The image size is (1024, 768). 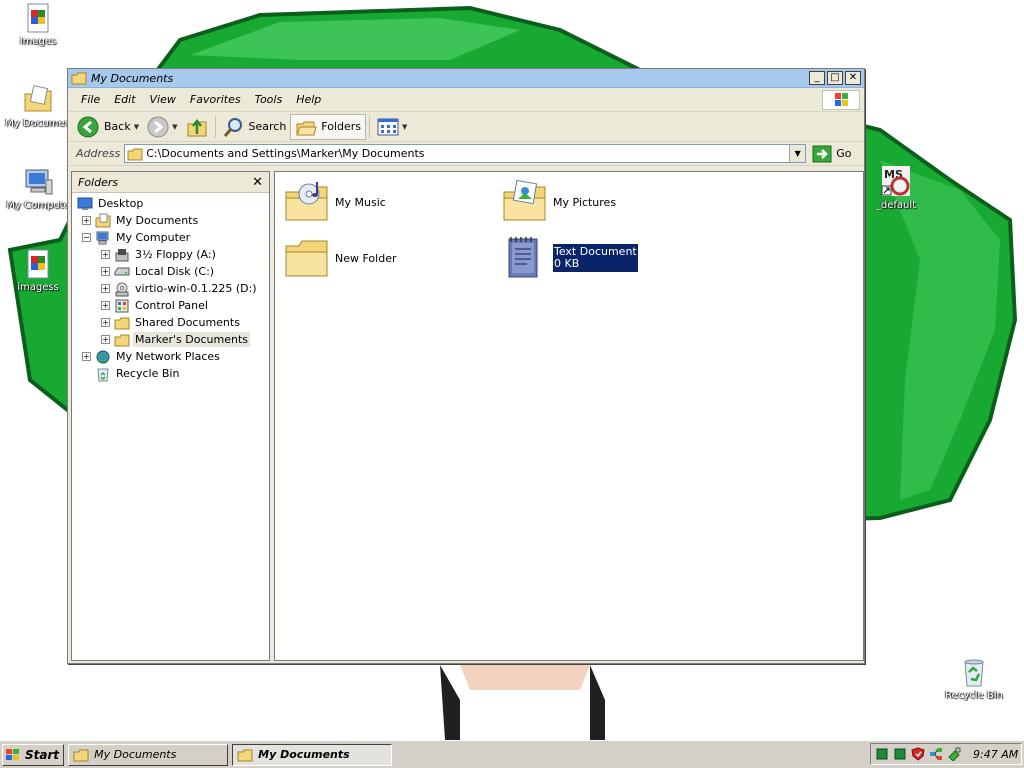 I want to click on folders-label: Folders, so click(x=341, y=126).